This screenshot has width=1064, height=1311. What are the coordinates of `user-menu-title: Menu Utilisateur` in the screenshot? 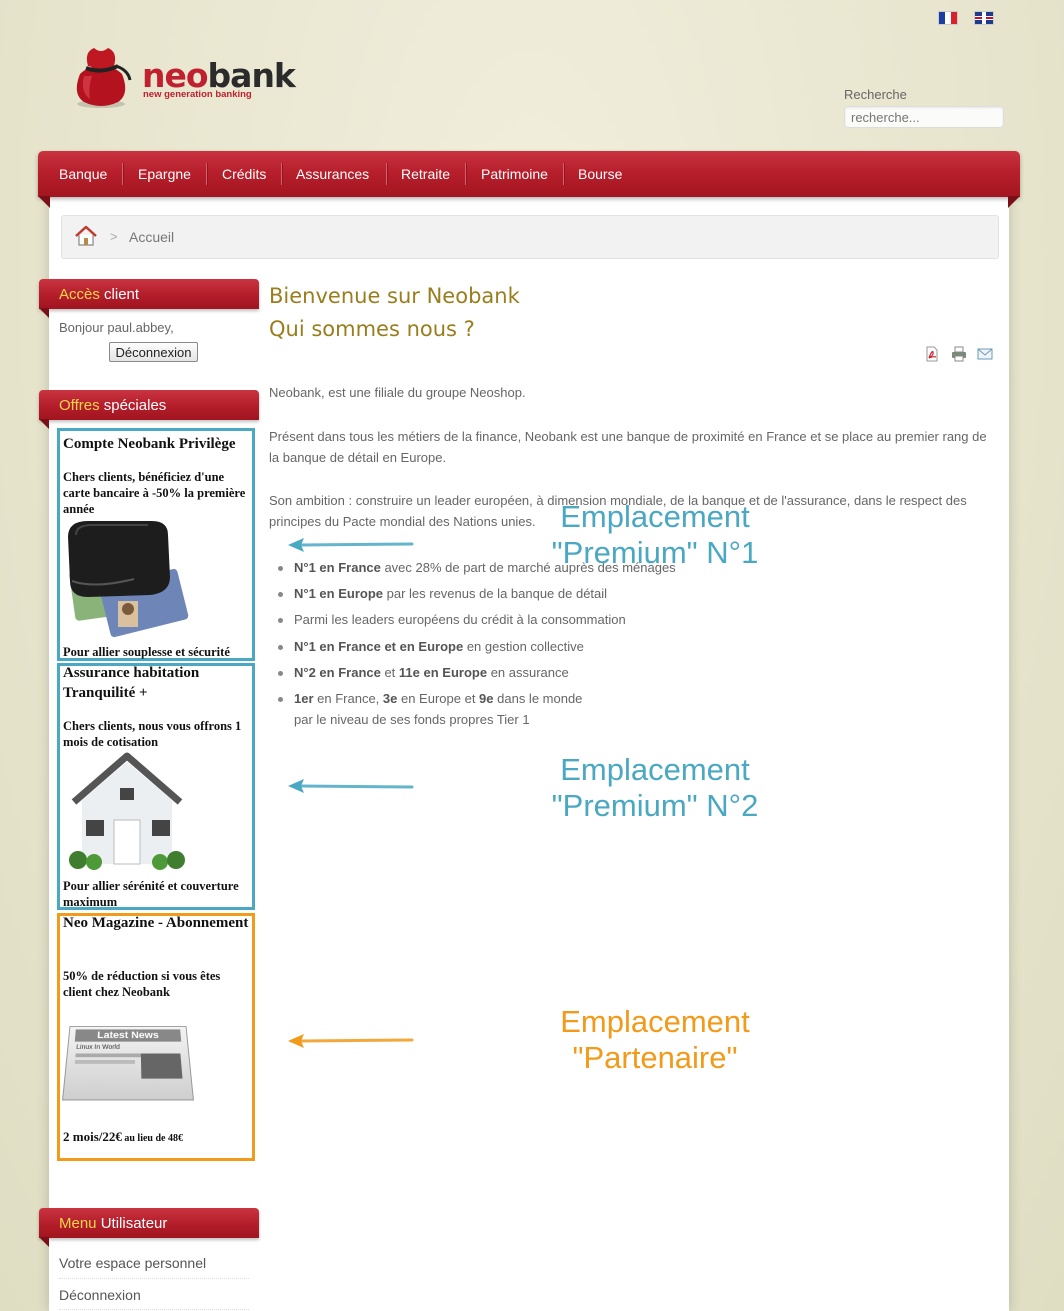 It's located at (113, 1223).